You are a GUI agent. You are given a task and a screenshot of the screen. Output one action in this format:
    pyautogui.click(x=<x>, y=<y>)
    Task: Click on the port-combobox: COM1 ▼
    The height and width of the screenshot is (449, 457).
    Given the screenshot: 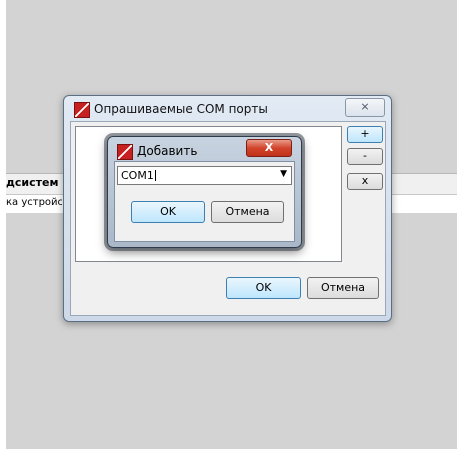 What is the action you would take?
    pyautogui.click(x=204, y=175)
    